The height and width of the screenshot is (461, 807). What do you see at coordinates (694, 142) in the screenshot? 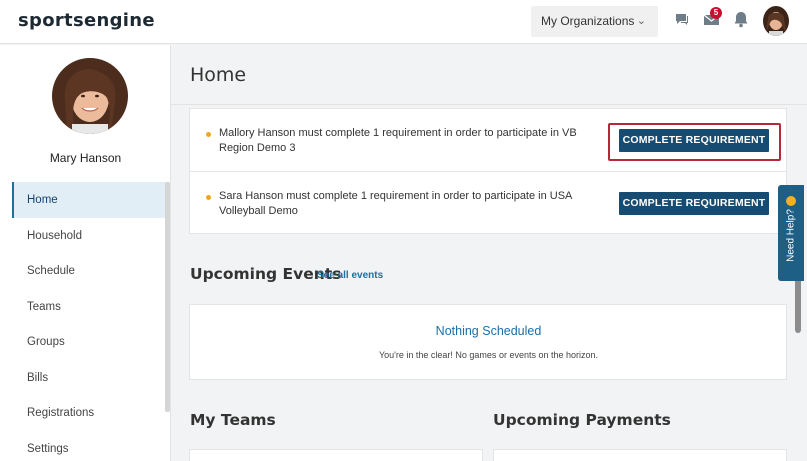
I see `highlight-box` at bounding box center [694, 142].